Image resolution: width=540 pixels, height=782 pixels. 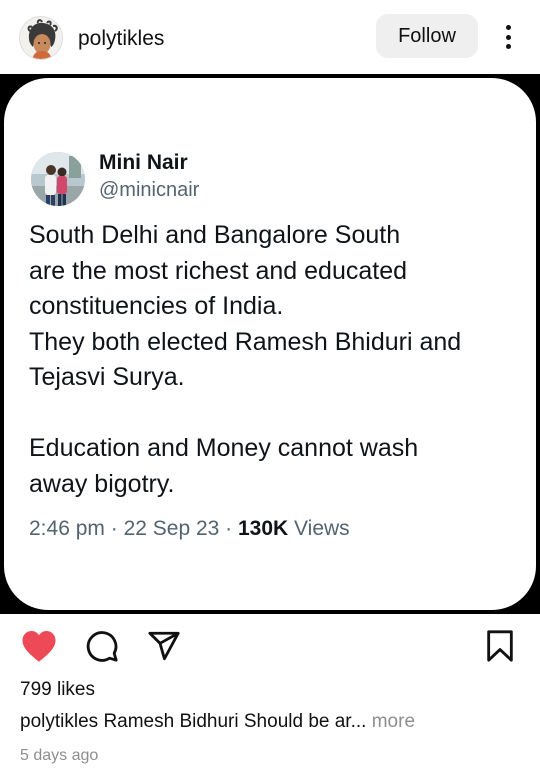 What do you see at coordinates (121, 39) in the screenshot?
I see `post-username: polytikles` at bounding box center [121, 39].